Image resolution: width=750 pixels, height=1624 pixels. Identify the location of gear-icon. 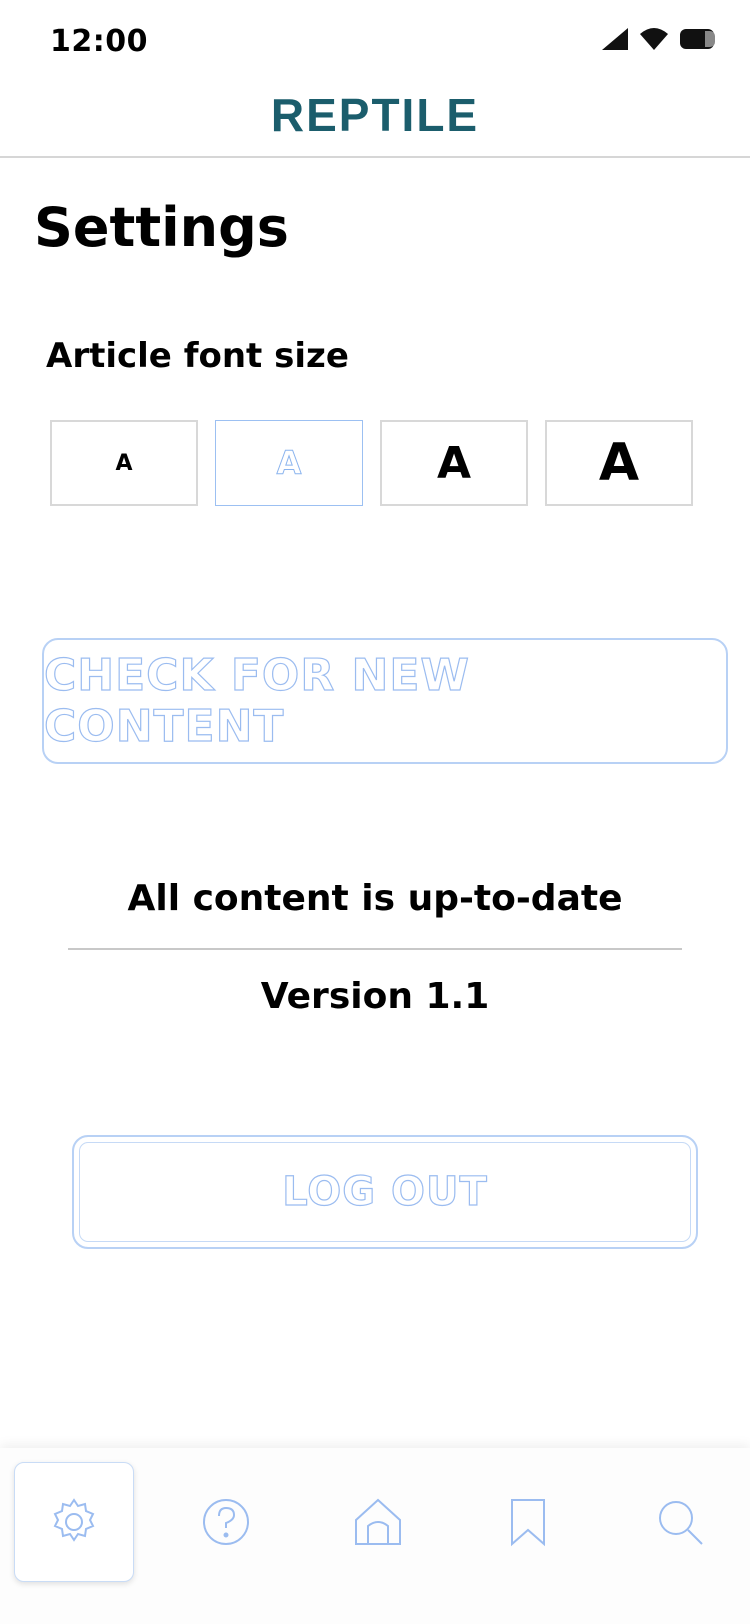
(74, 1520).